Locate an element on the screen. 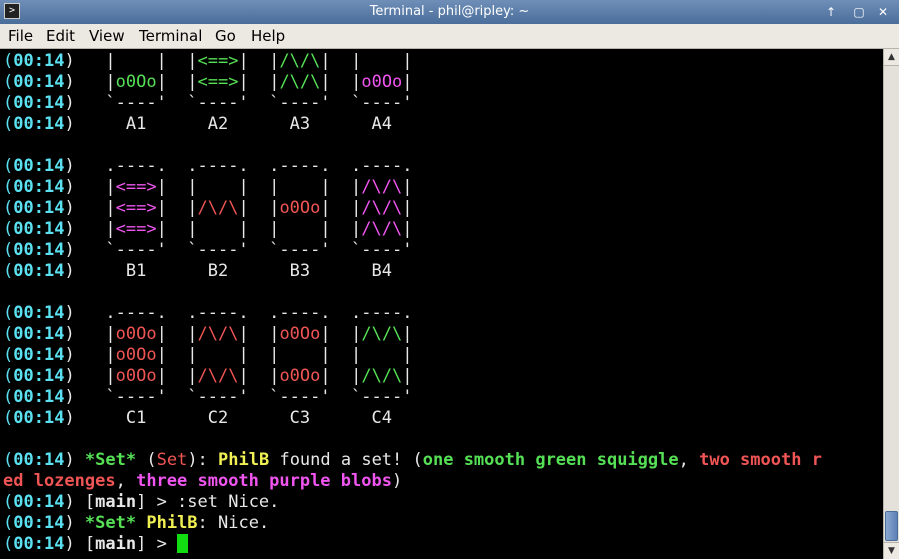  terminal-text-segment: ) B1 B2 B3 B4 is located at coordinates (228, 271).